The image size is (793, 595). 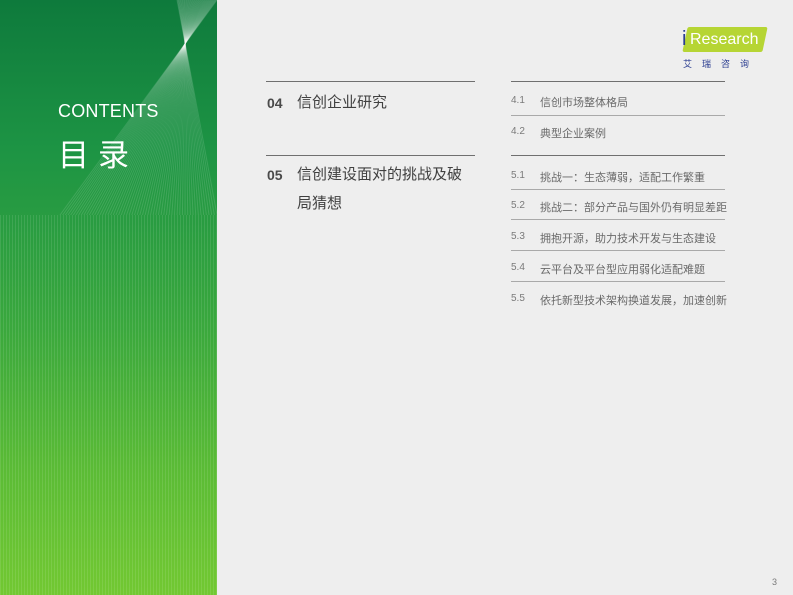 What do you see at coordinates (518, 175) in the screenshot?
I see `subsection-number: 5.1` at bounding box center [518, 175].